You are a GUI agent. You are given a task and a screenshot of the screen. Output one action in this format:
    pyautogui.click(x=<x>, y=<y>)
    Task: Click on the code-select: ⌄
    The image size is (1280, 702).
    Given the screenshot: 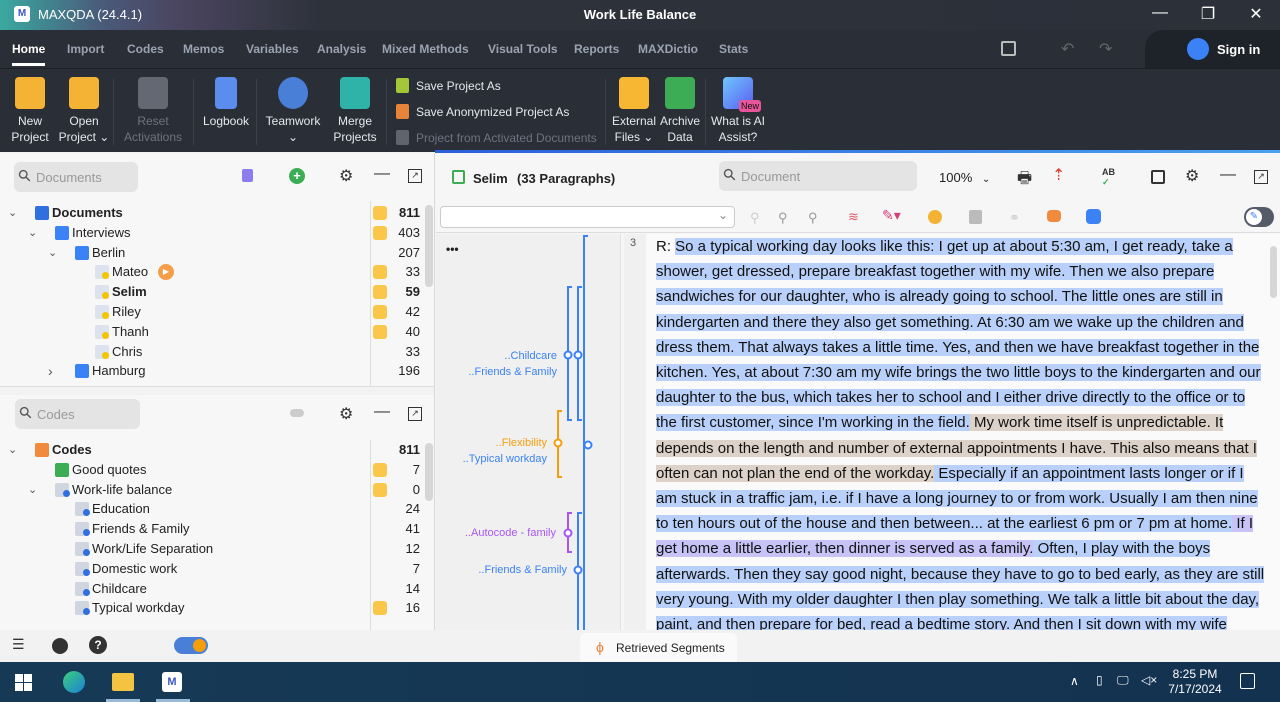 What is the action you would take?
    pyautogui.click(x=587, y=217)
    